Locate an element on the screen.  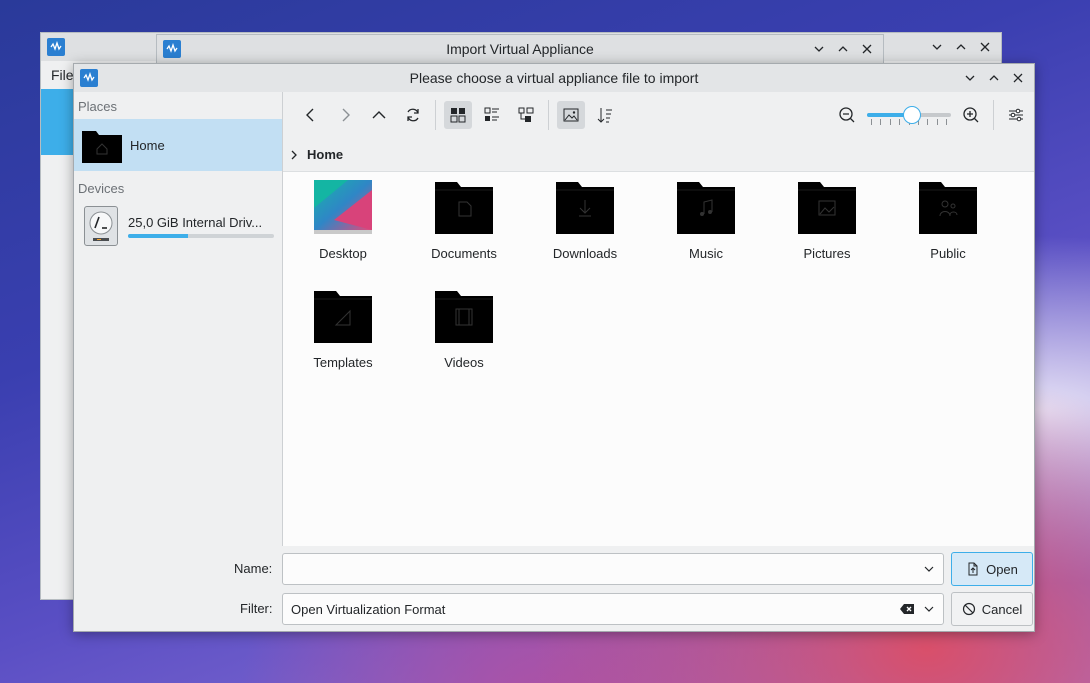
file-item-label: Videos is located at coordinates (464, 362).